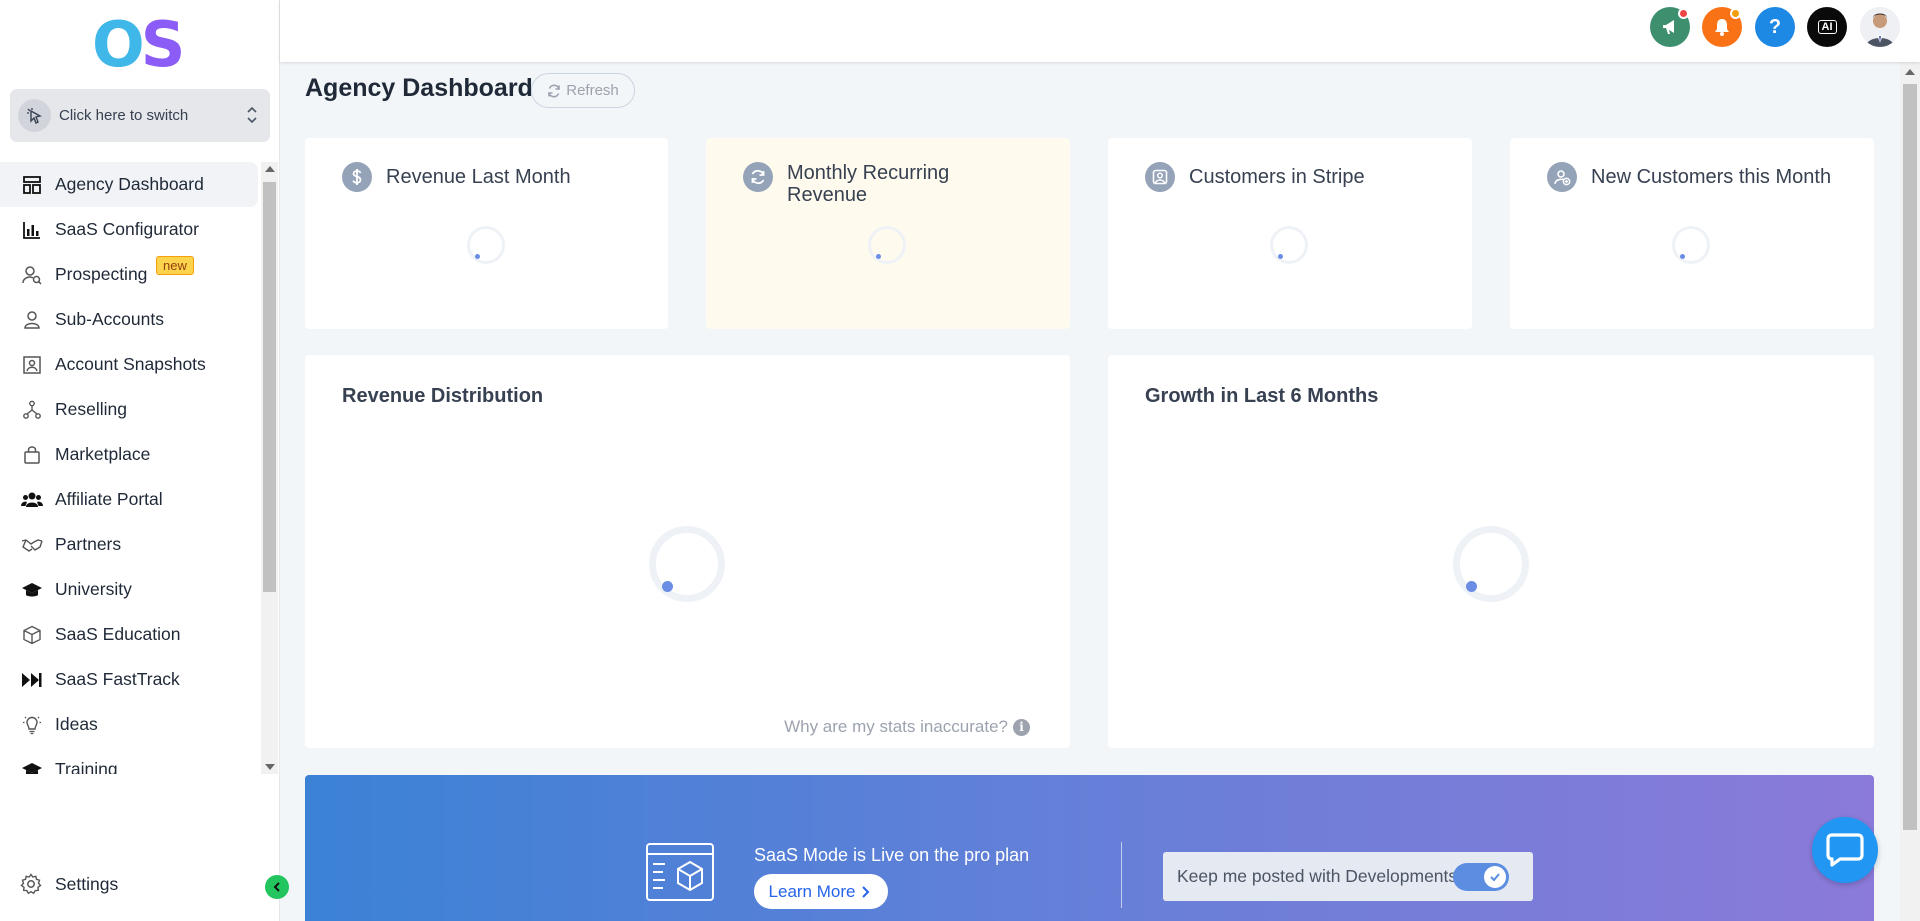  Describe the element at coordinates (76, 724) in the screenshot. I see `sidebar-item-label: Ideas` at that location.